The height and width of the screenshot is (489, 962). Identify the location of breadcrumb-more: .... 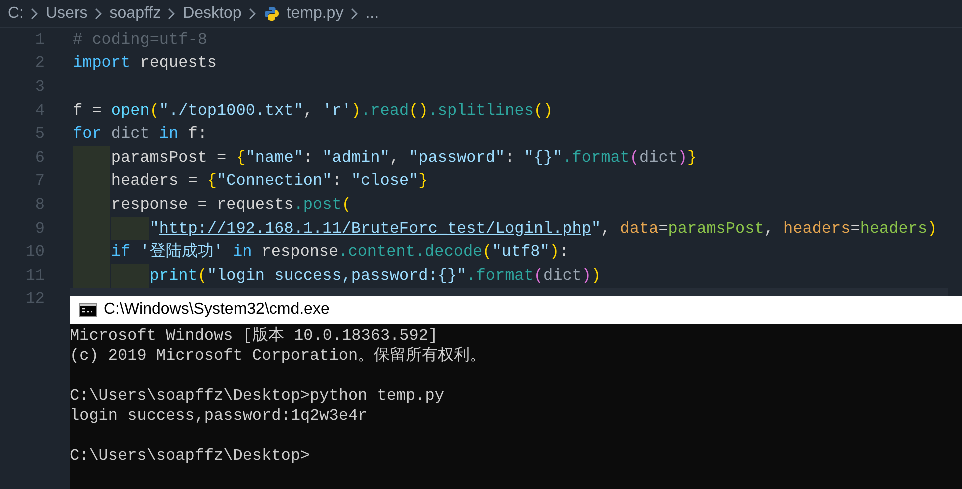
(373, 14).